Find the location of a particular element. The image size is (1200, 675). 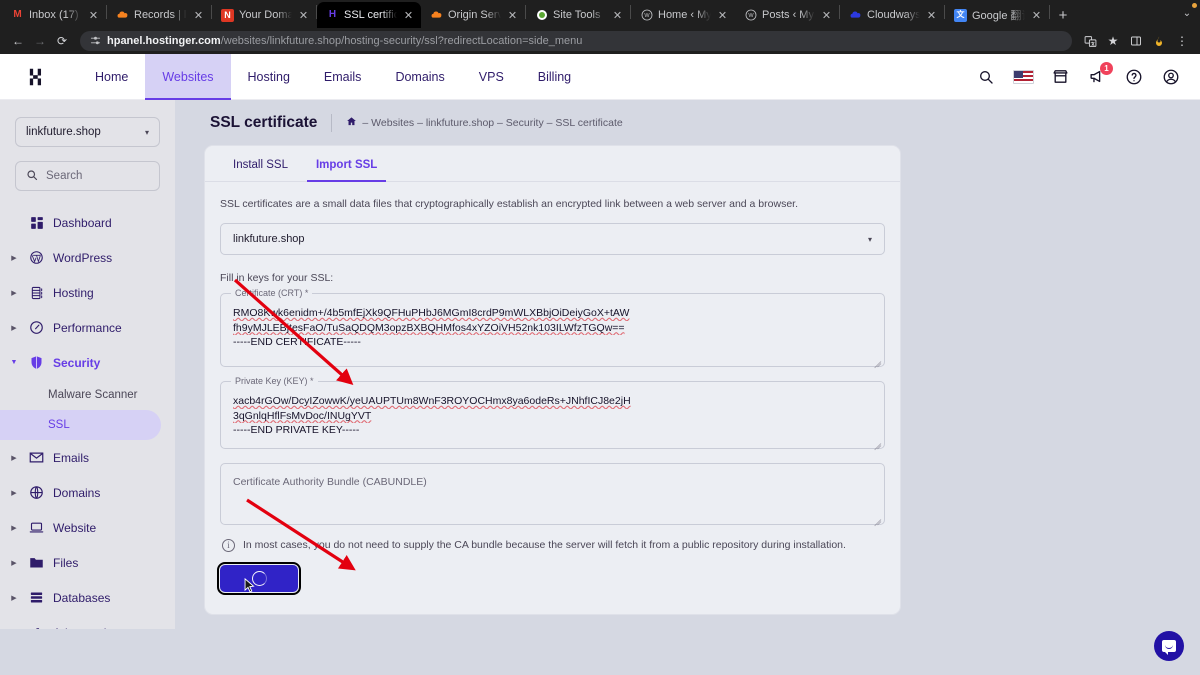

side-panel-icon is located at coordinates (1136, 41).